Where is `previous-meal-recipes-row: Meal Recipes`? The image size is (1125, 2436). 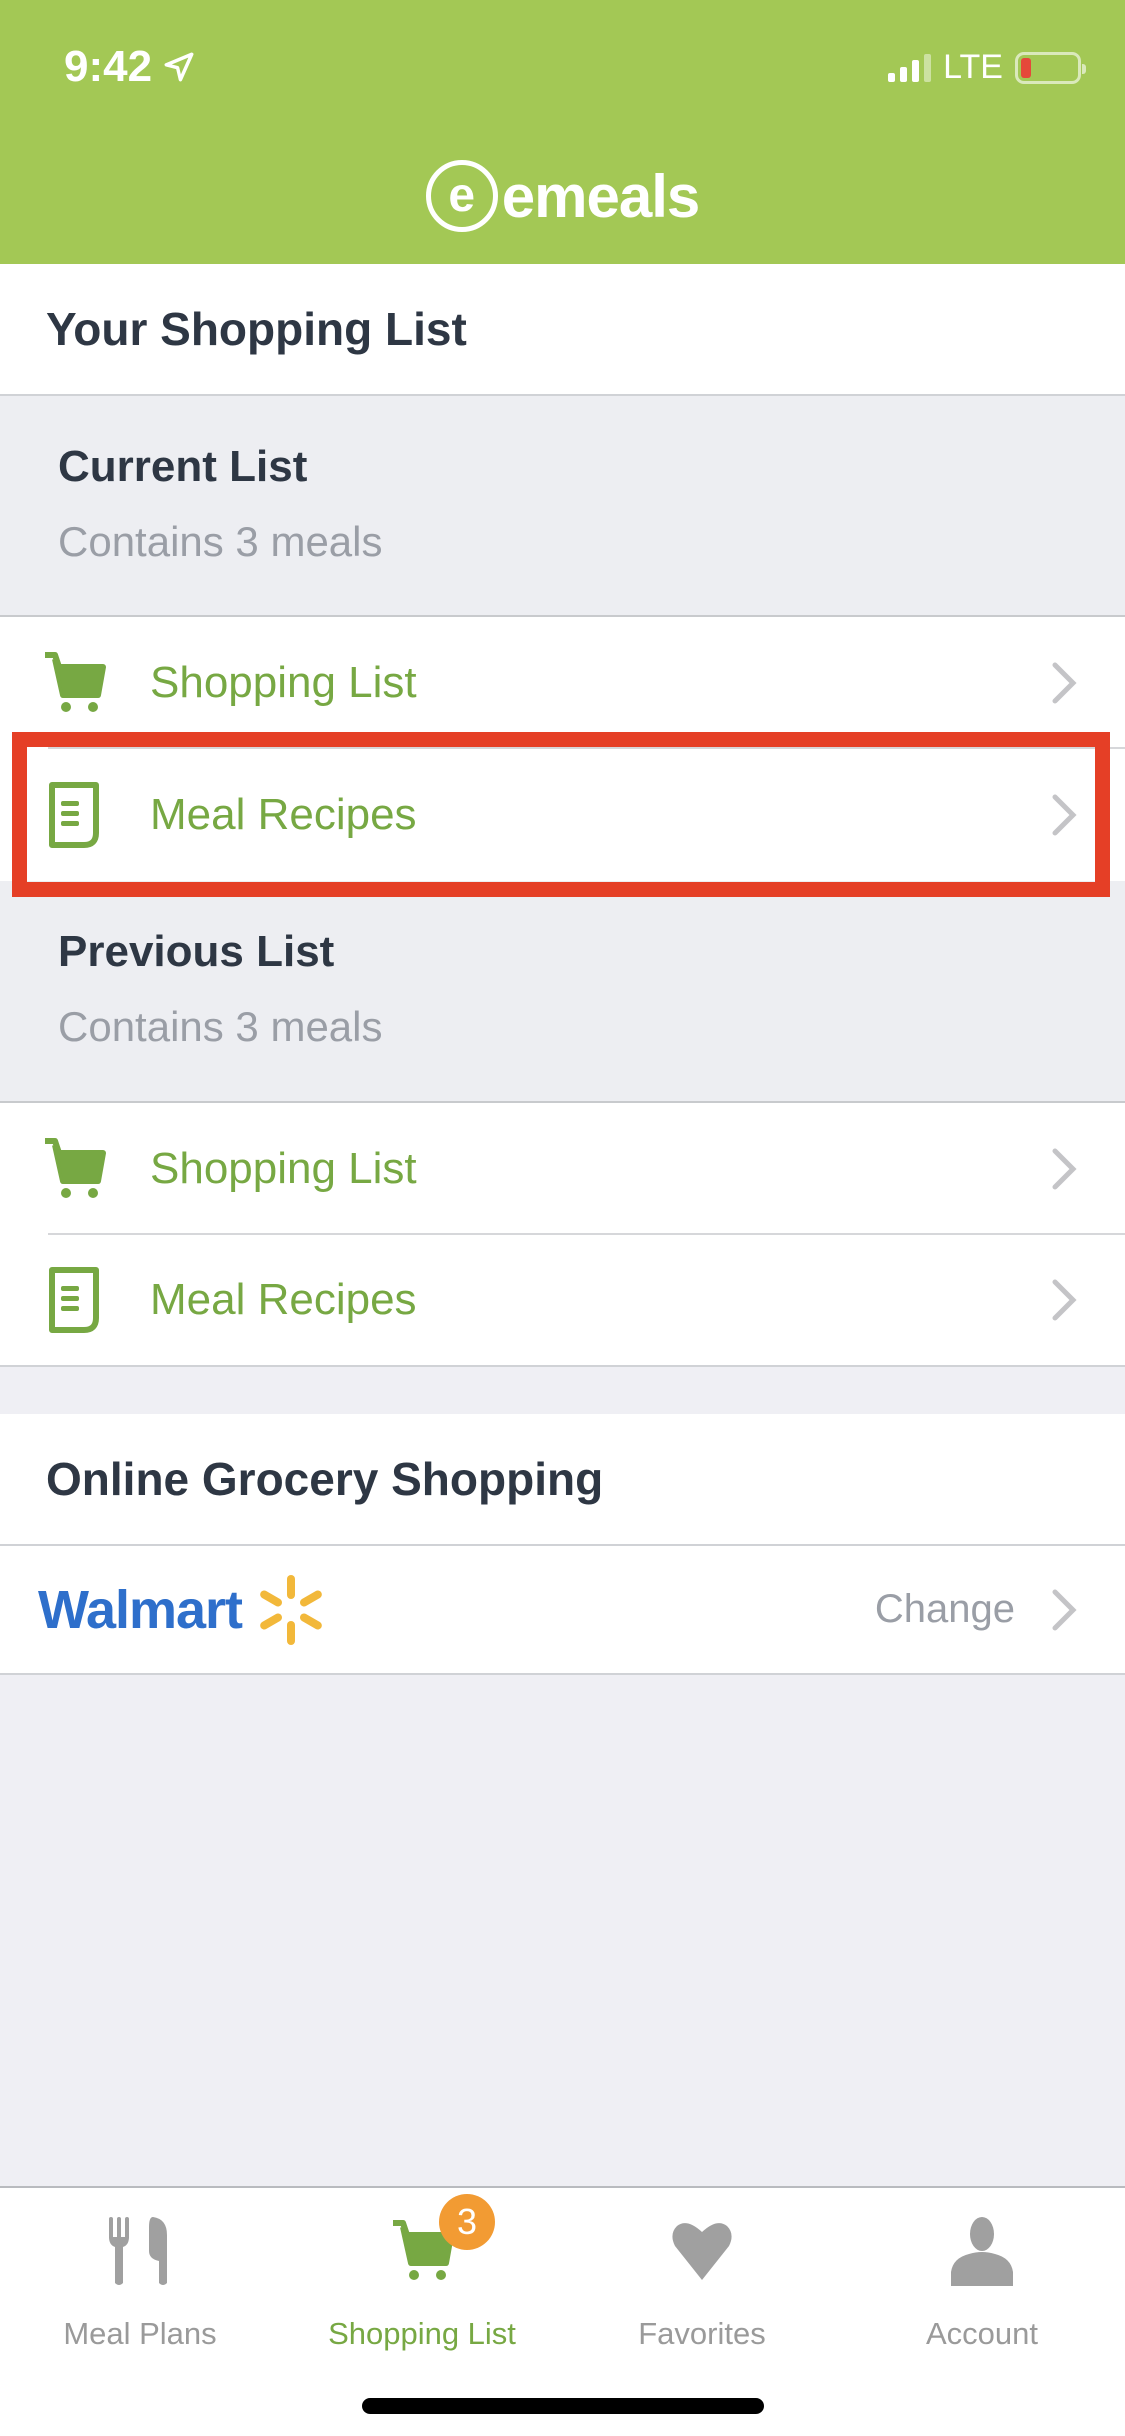 previous-meal-recipes-row: Meal Recipes is located at coordinates (562, 1301).